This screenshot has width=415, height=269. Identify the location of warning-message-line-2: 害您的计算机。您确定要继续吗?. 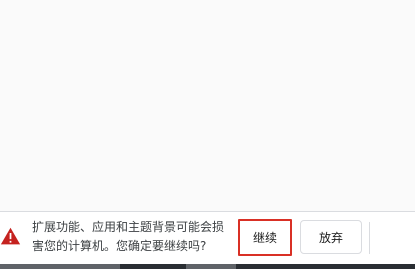
(119, 246).